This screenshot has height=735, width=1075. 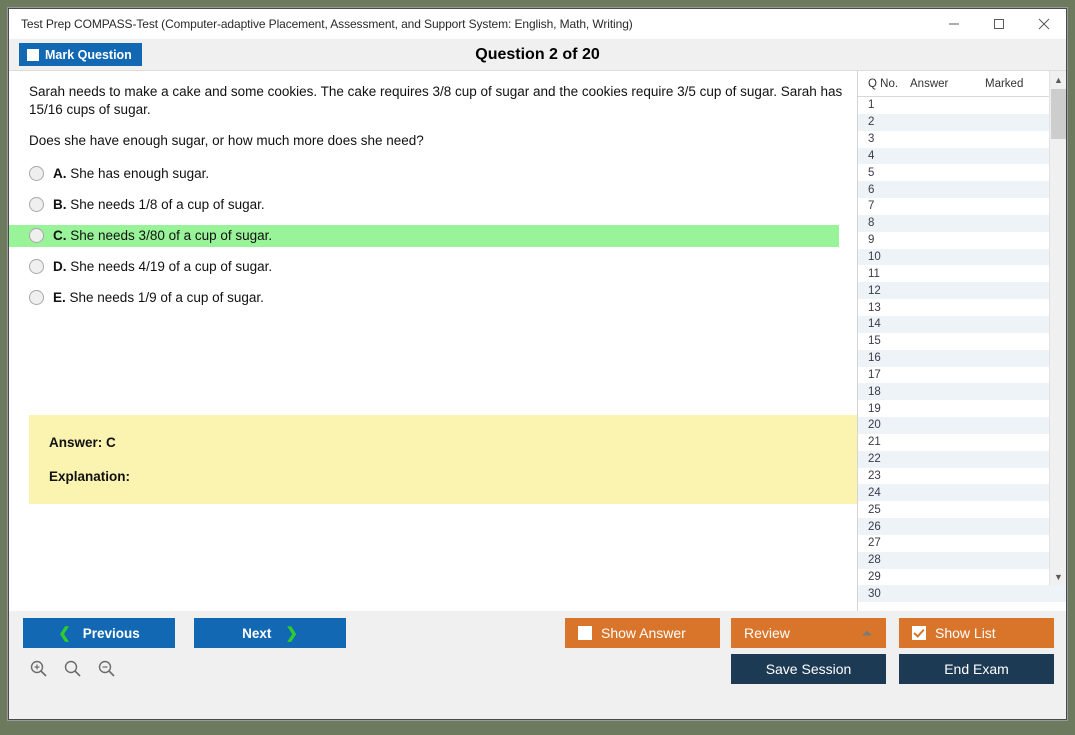 I want to click on question-list-row: 29, so click(x=962, y=577).